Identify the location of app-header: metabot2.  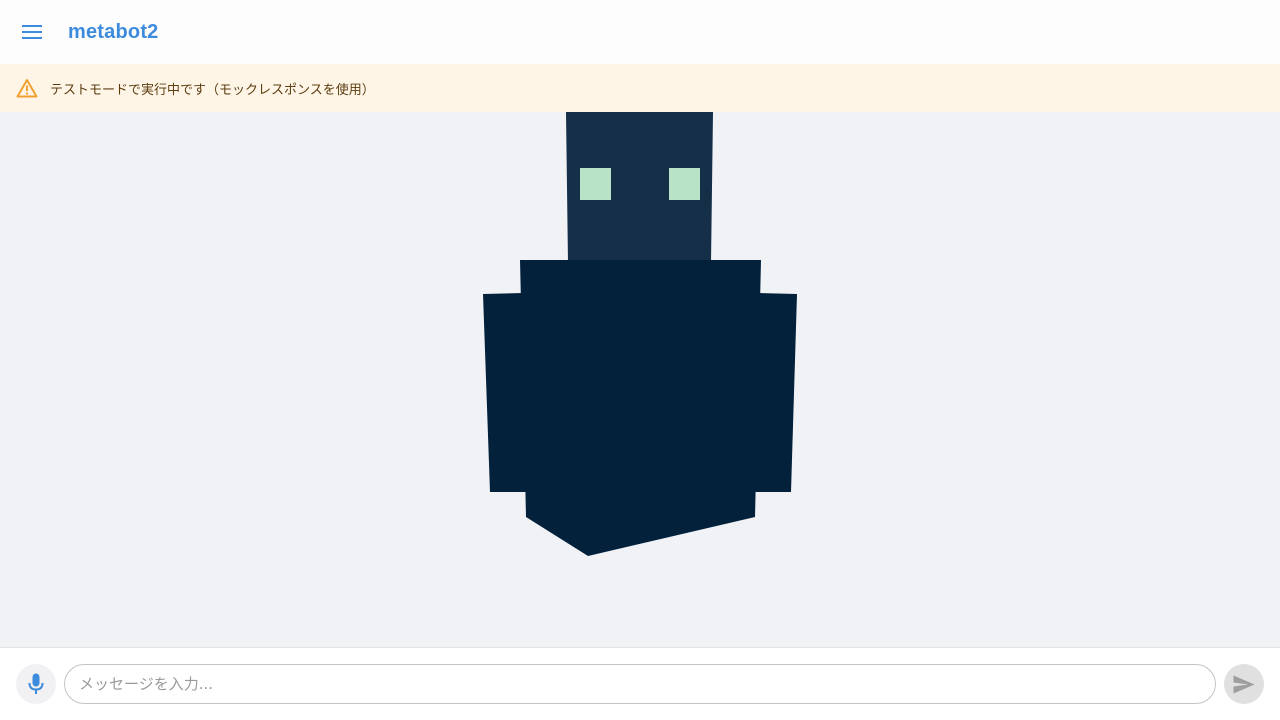
(640, 32).